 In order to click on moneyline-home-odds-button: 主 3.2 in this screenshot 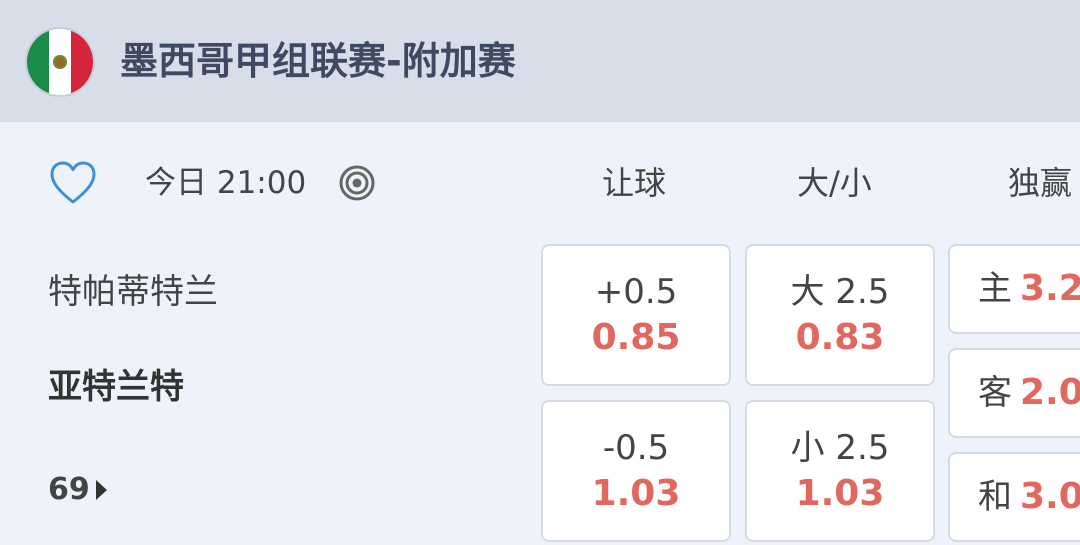, I will do `click(1014, 289)`.